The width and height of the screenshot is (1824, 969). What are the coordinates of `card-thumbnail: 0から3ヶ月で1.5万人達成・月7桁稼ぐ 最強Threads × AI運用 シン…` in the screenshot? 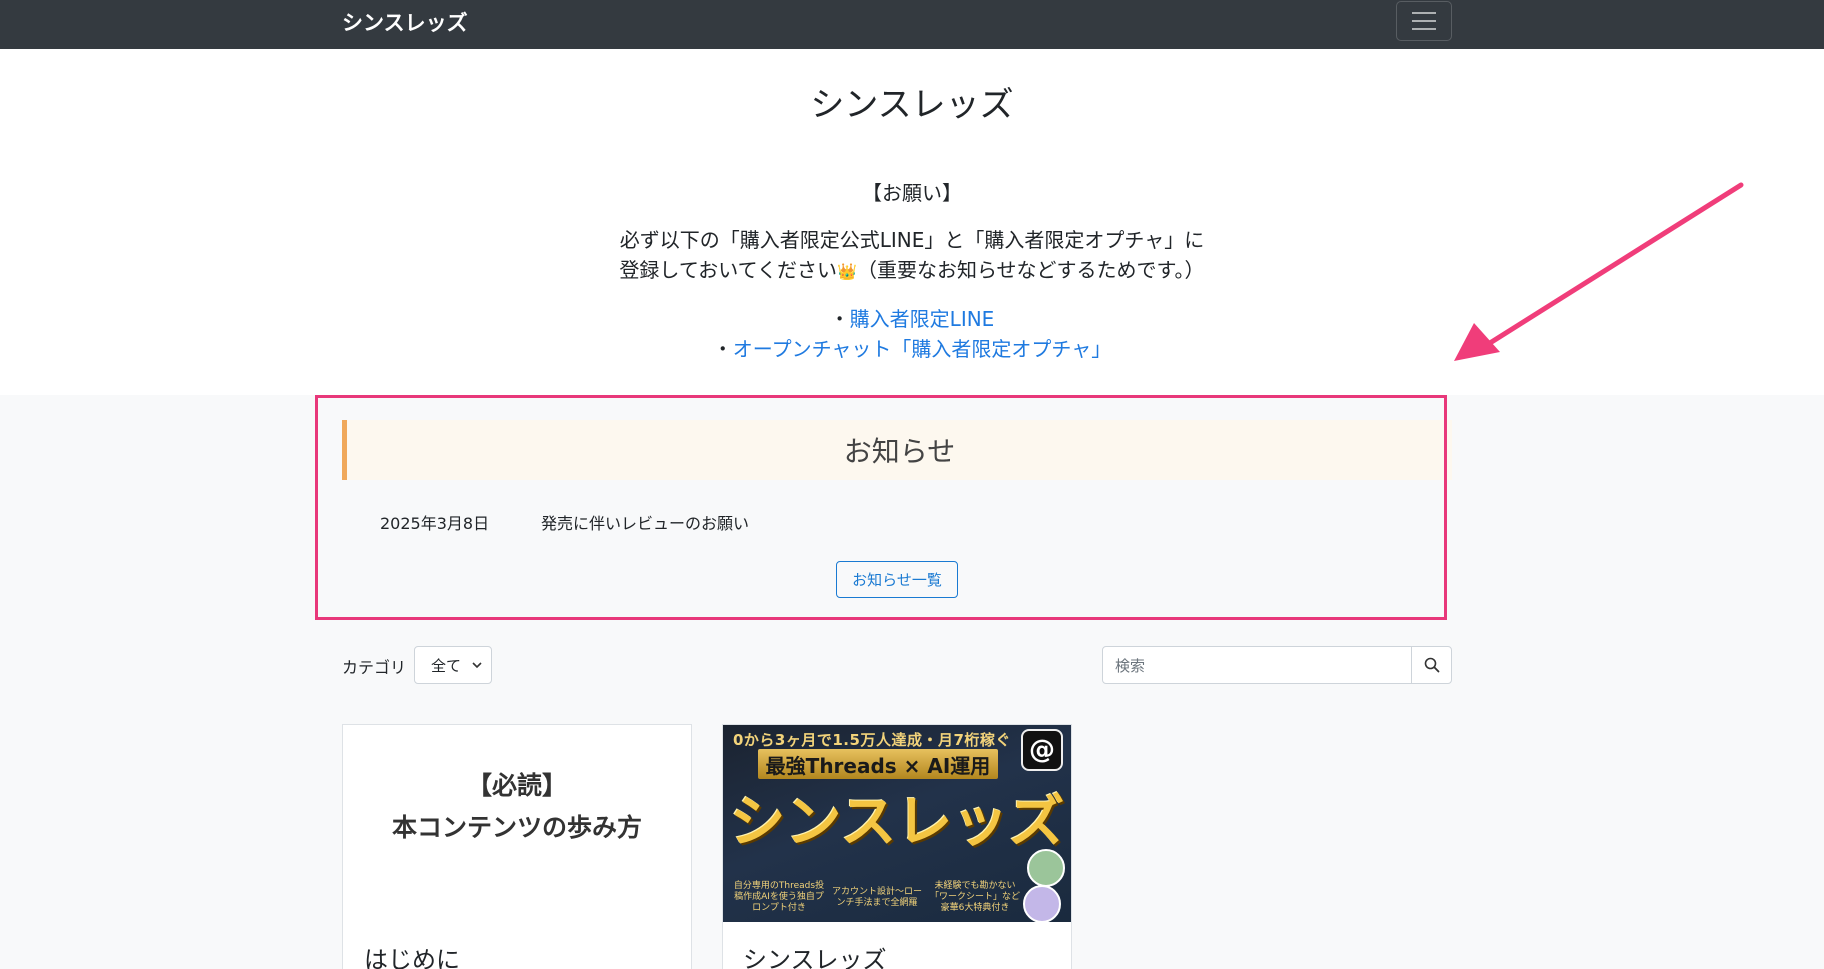 It's located at (897, 823).